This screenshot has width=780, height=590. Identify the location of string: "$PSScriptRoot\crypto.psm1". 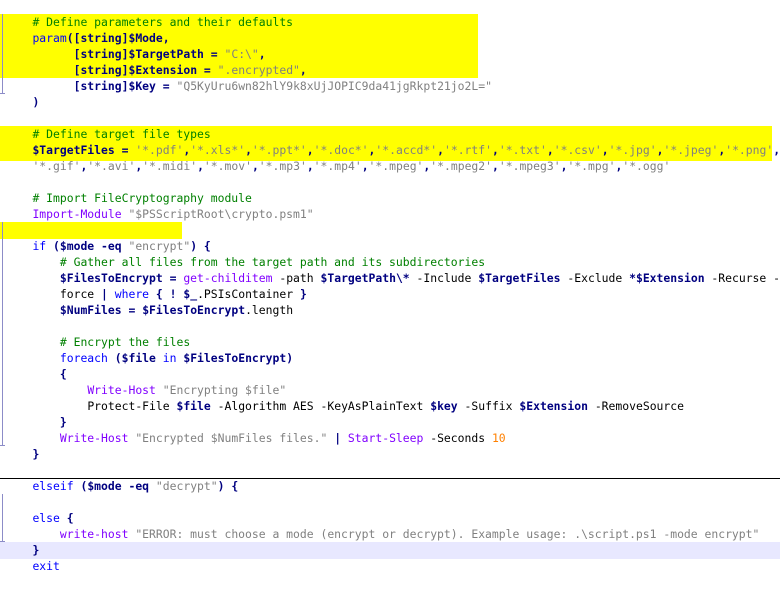
(221, 214).